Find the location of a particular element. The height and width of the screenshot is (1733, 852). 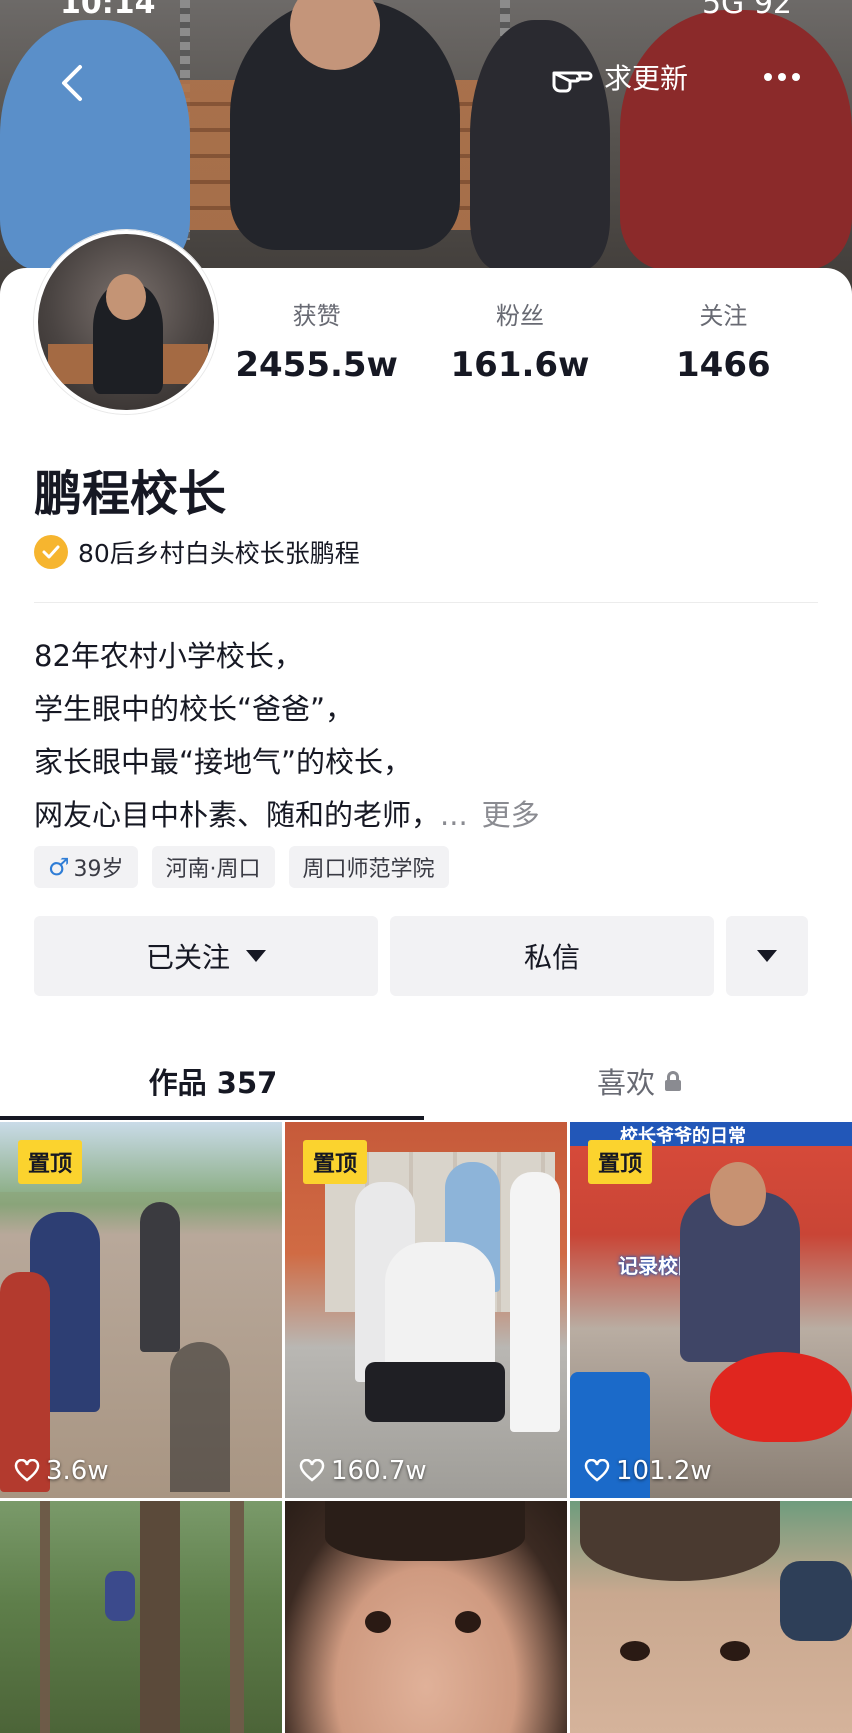

more-actions-button is located at coordinates (767, 956).